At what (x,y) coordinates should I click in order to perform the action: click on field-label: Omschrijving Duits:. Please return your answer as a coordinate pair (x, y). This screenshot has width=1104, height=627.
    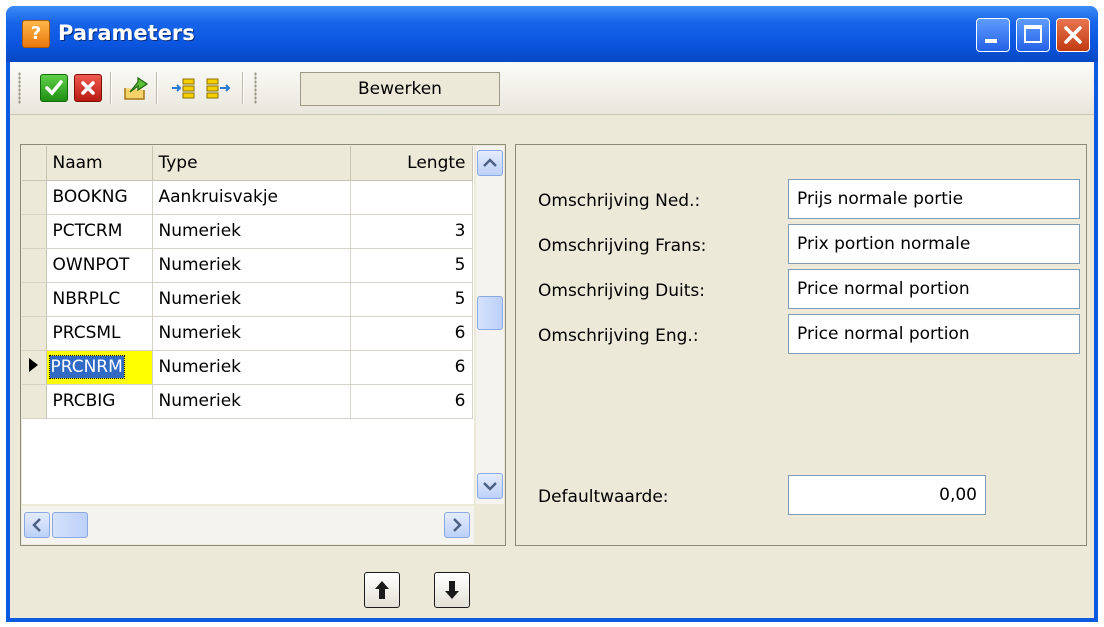
    Looking at the image, I should click on (621, 291).